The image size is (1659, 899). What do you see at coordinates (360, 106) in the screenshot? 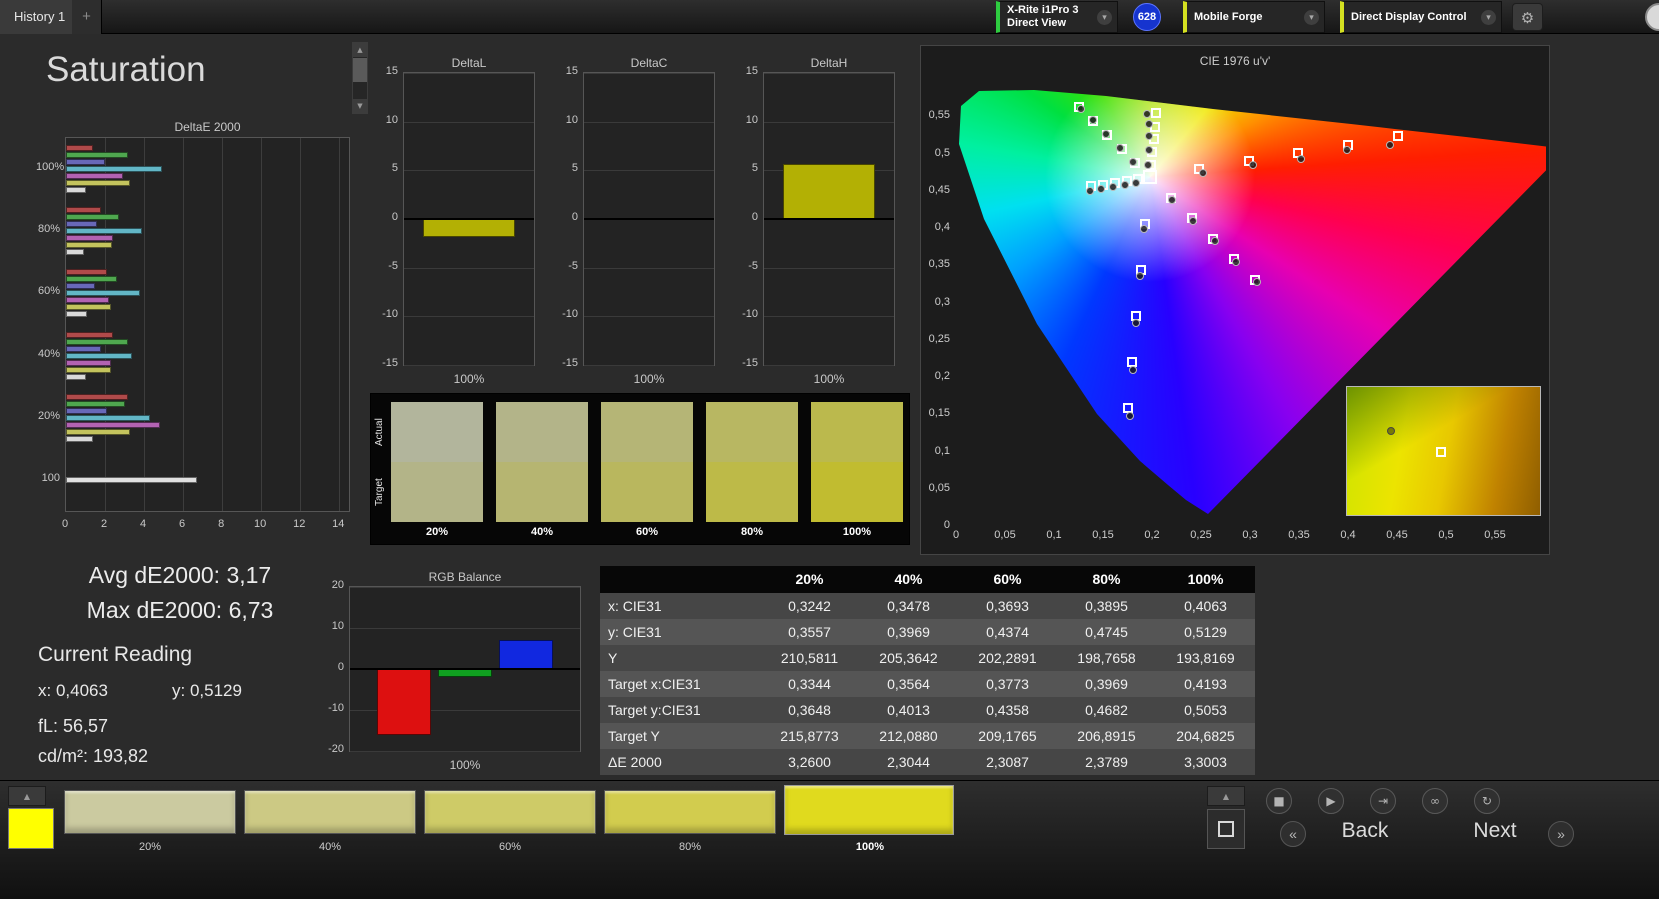
I see `scroll-down-icon: ▼` at bounding box center [360, 106].